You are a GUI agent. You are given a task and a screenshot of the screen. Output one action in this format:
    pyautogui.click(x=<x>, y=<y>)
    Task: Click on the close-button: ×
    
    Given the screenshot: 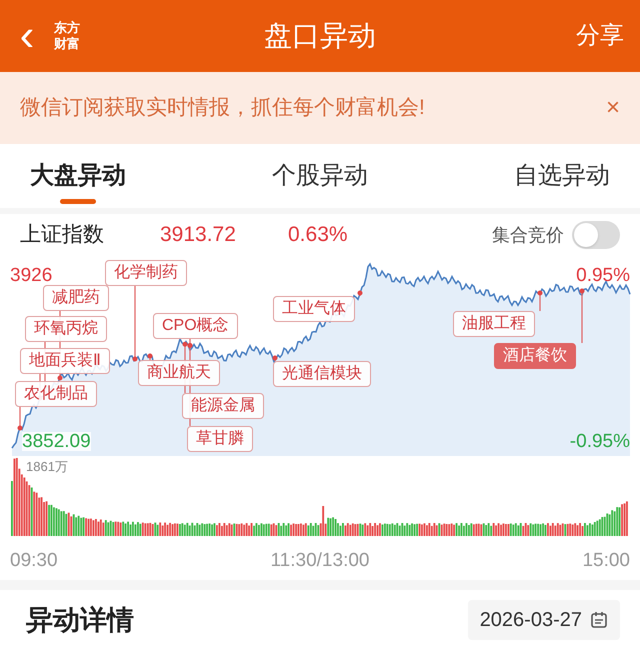 What is the action you would take?
    pyautogui.click(x=613, y=108)
    